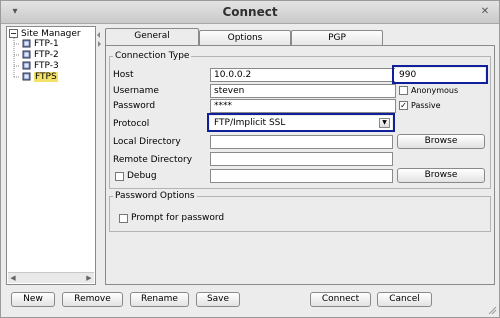 The image size is (500, 318). I want to click on scroll-right-icon: ▶, so click(89, 278).